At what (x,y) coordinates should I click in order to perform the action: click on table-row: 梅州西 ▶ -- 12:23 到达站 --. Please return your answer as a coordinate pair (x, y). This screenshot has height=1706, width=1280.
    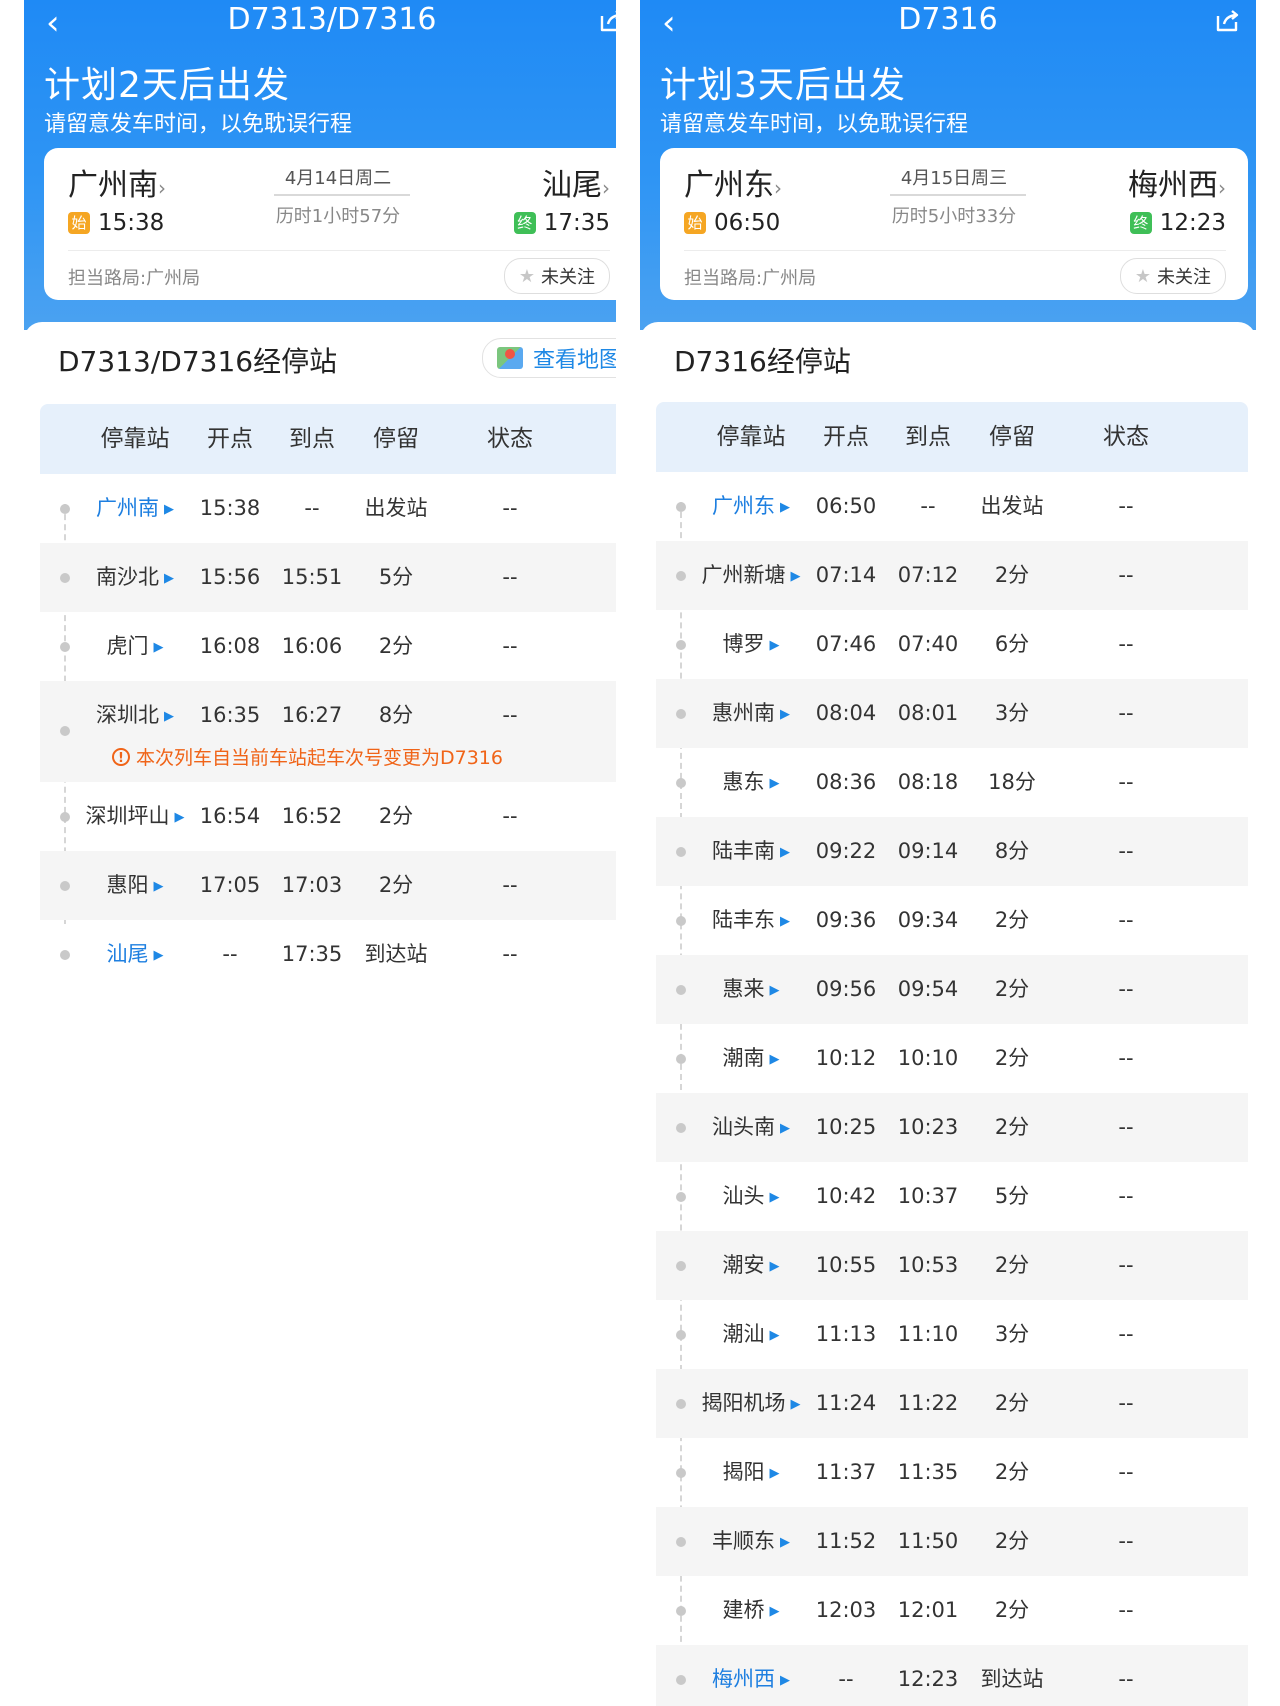
    Looking at the image, I should click on (952, 1675).